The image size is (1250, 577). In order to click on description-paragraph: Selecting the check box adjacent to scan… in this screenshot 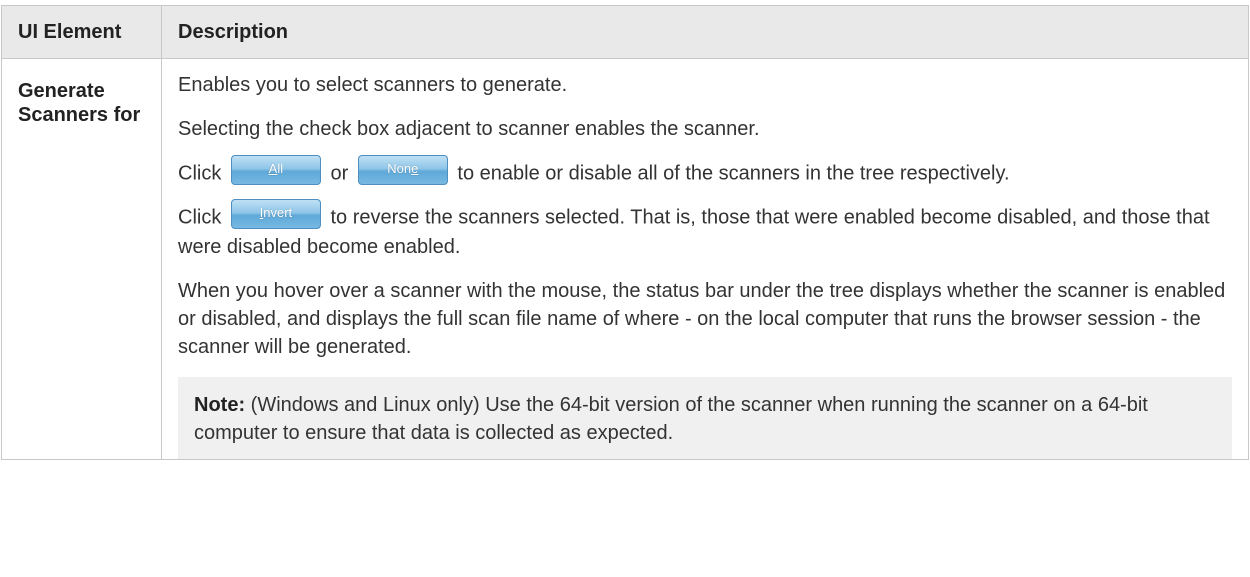, I will do `click(469, 129)`.